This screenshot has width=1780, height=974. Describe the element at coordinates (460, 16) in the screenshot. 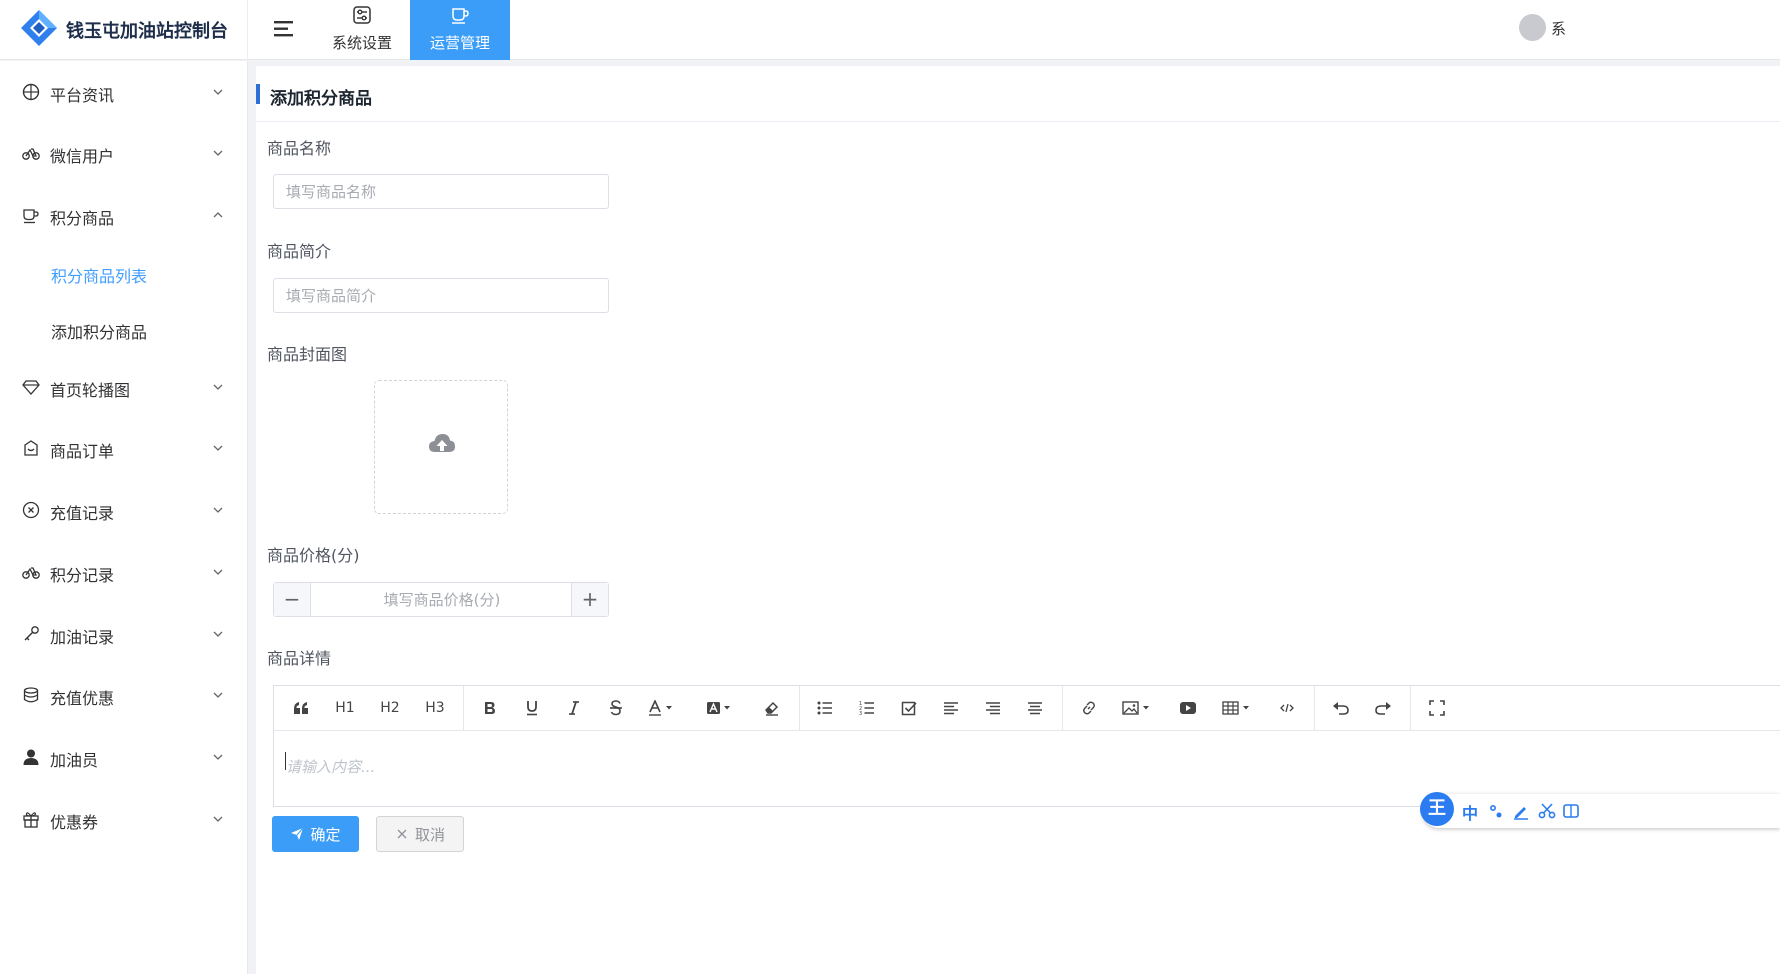

I see `coffee-cup-icon` at that location.